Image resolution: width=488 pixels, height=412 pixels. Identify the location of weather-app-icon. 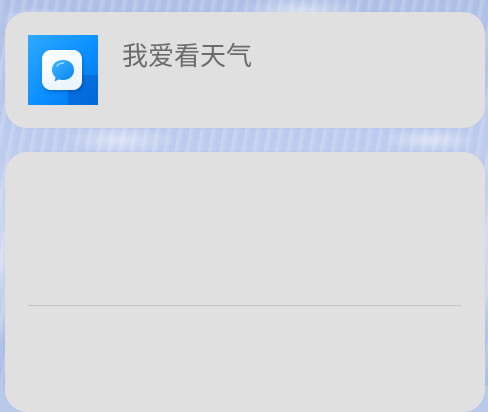
(63, 70).